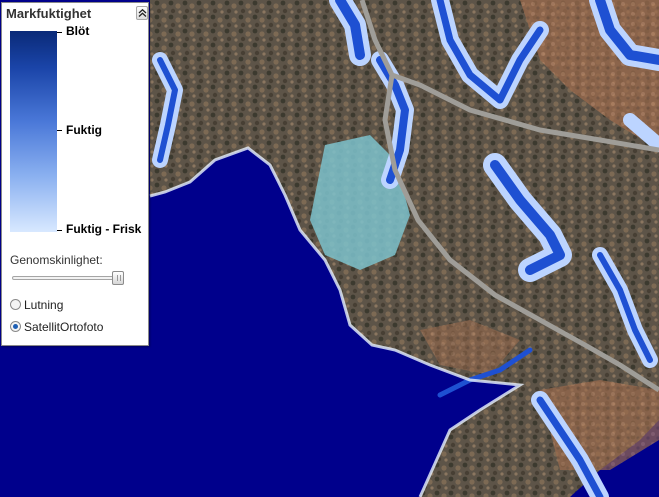  I want to click on moisture-color-scale, so click(33, 131).